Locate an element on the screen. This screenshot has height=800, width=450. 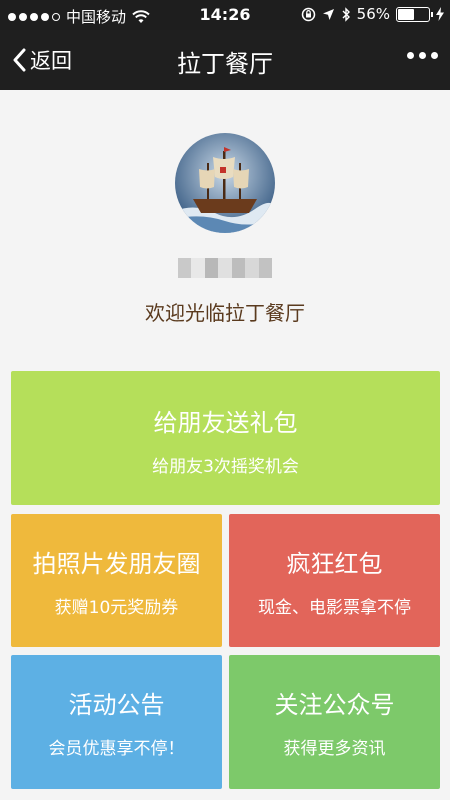
announcement-tile: 活动公告 会员优惠享不停！ is located at coordinates (116, 722).